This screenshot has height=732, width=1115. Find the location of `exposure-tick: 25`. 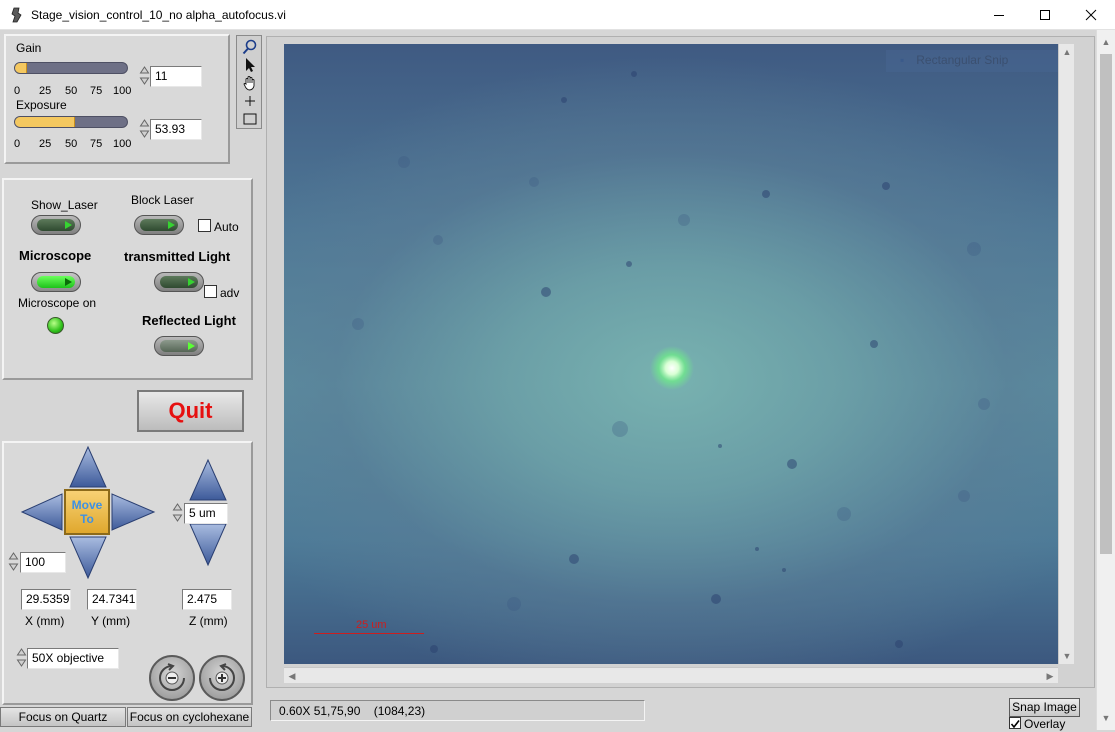

exposure-tick: 25 is located at coordinates (45, 144).